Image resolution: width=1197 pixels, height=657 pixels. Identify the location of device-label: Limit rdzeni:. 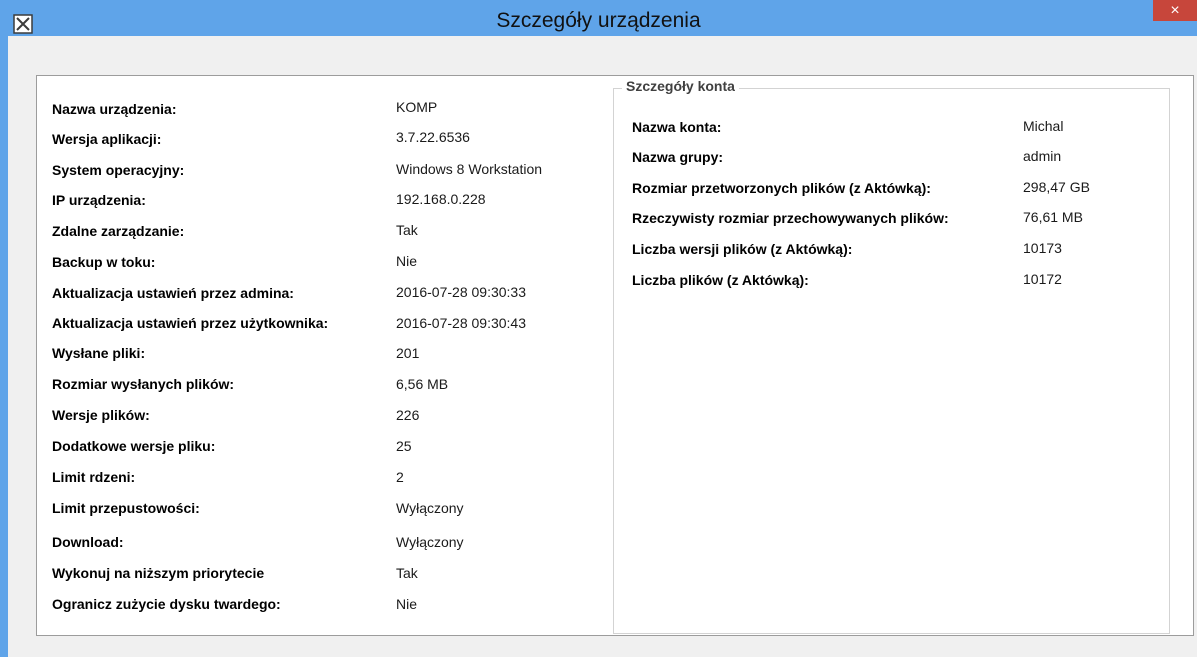
(94, 477).